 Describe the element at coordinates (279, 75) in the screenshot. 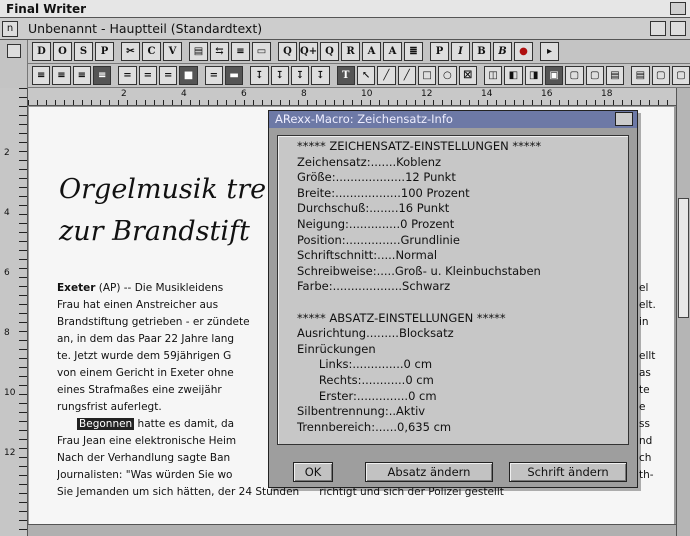

I see `tab-center-icon: ↧` at that location.